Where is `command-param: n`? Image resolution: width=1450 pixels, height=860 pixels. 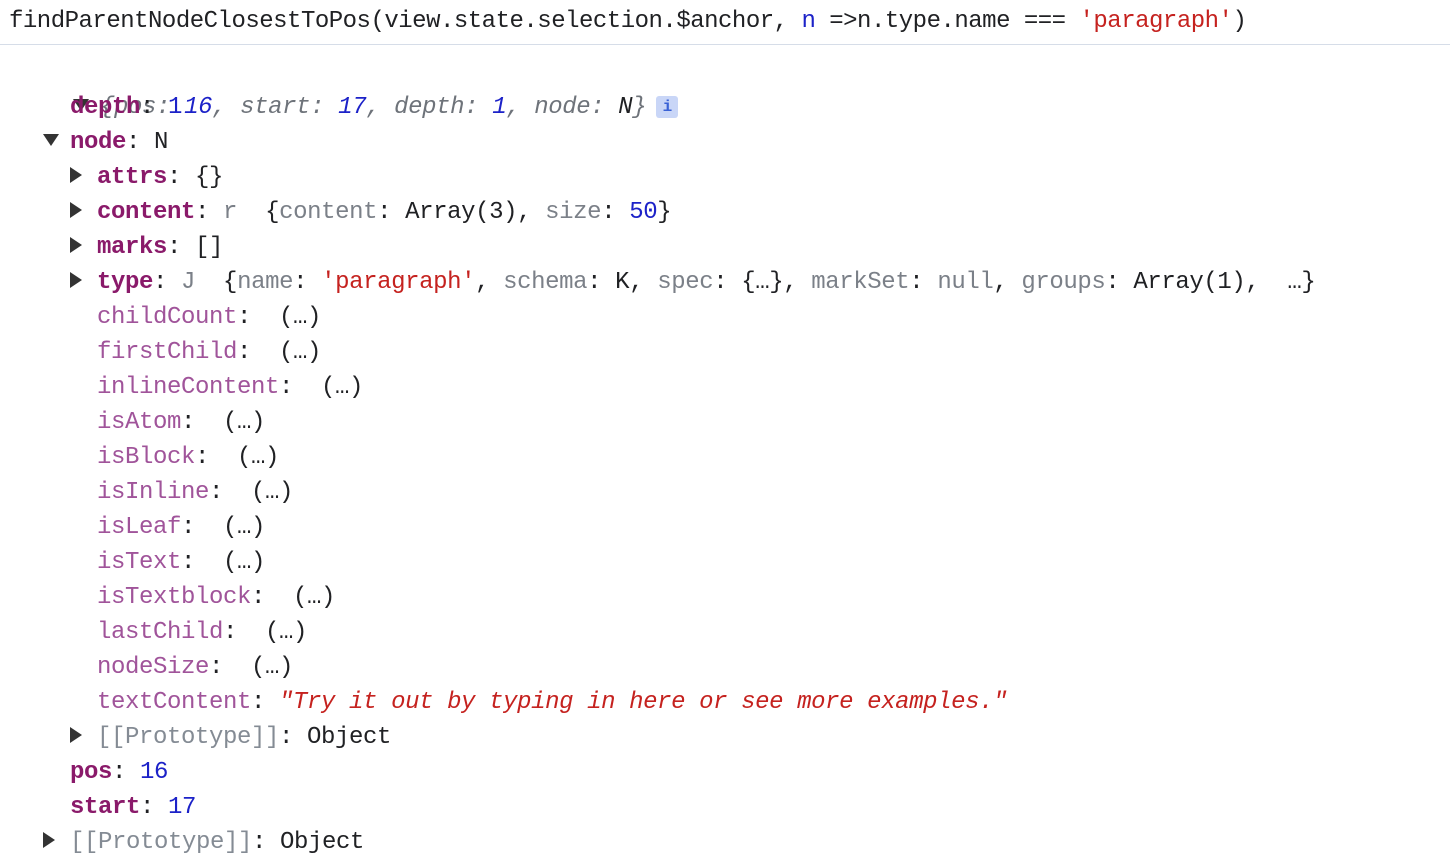 command-param: n is located at coordinates (808, 21).